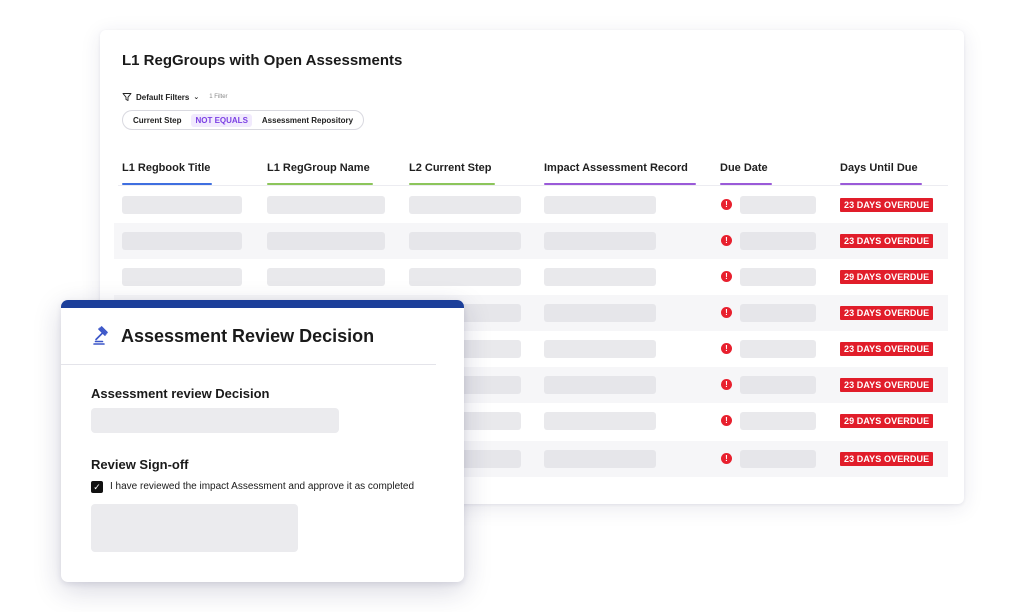  I want to click on filter-field: Current Step, so click(157, 120).